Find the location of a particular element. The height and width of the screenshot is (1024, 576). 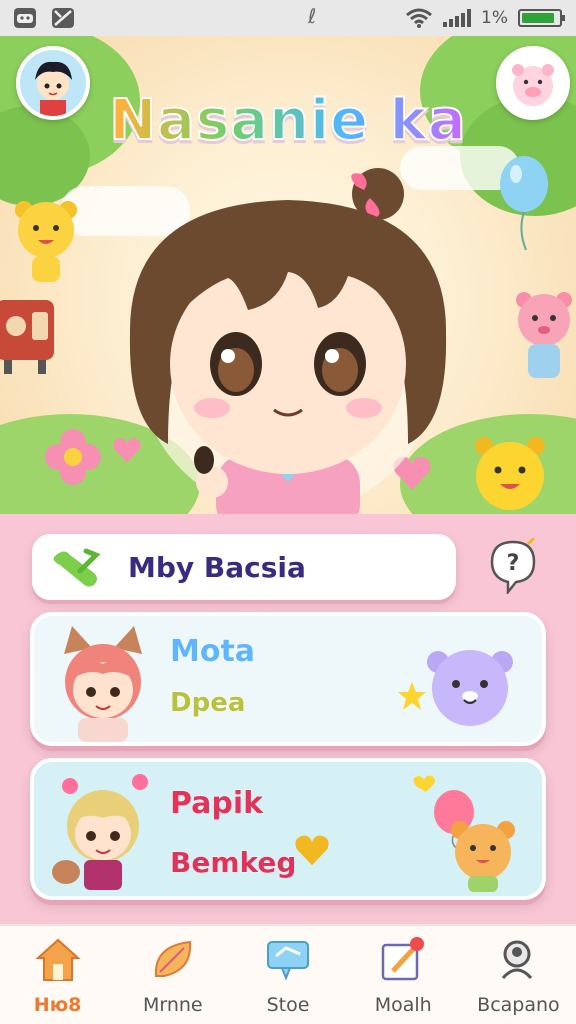

nav-label: Bcapano is located at coordinates (518, 1005).